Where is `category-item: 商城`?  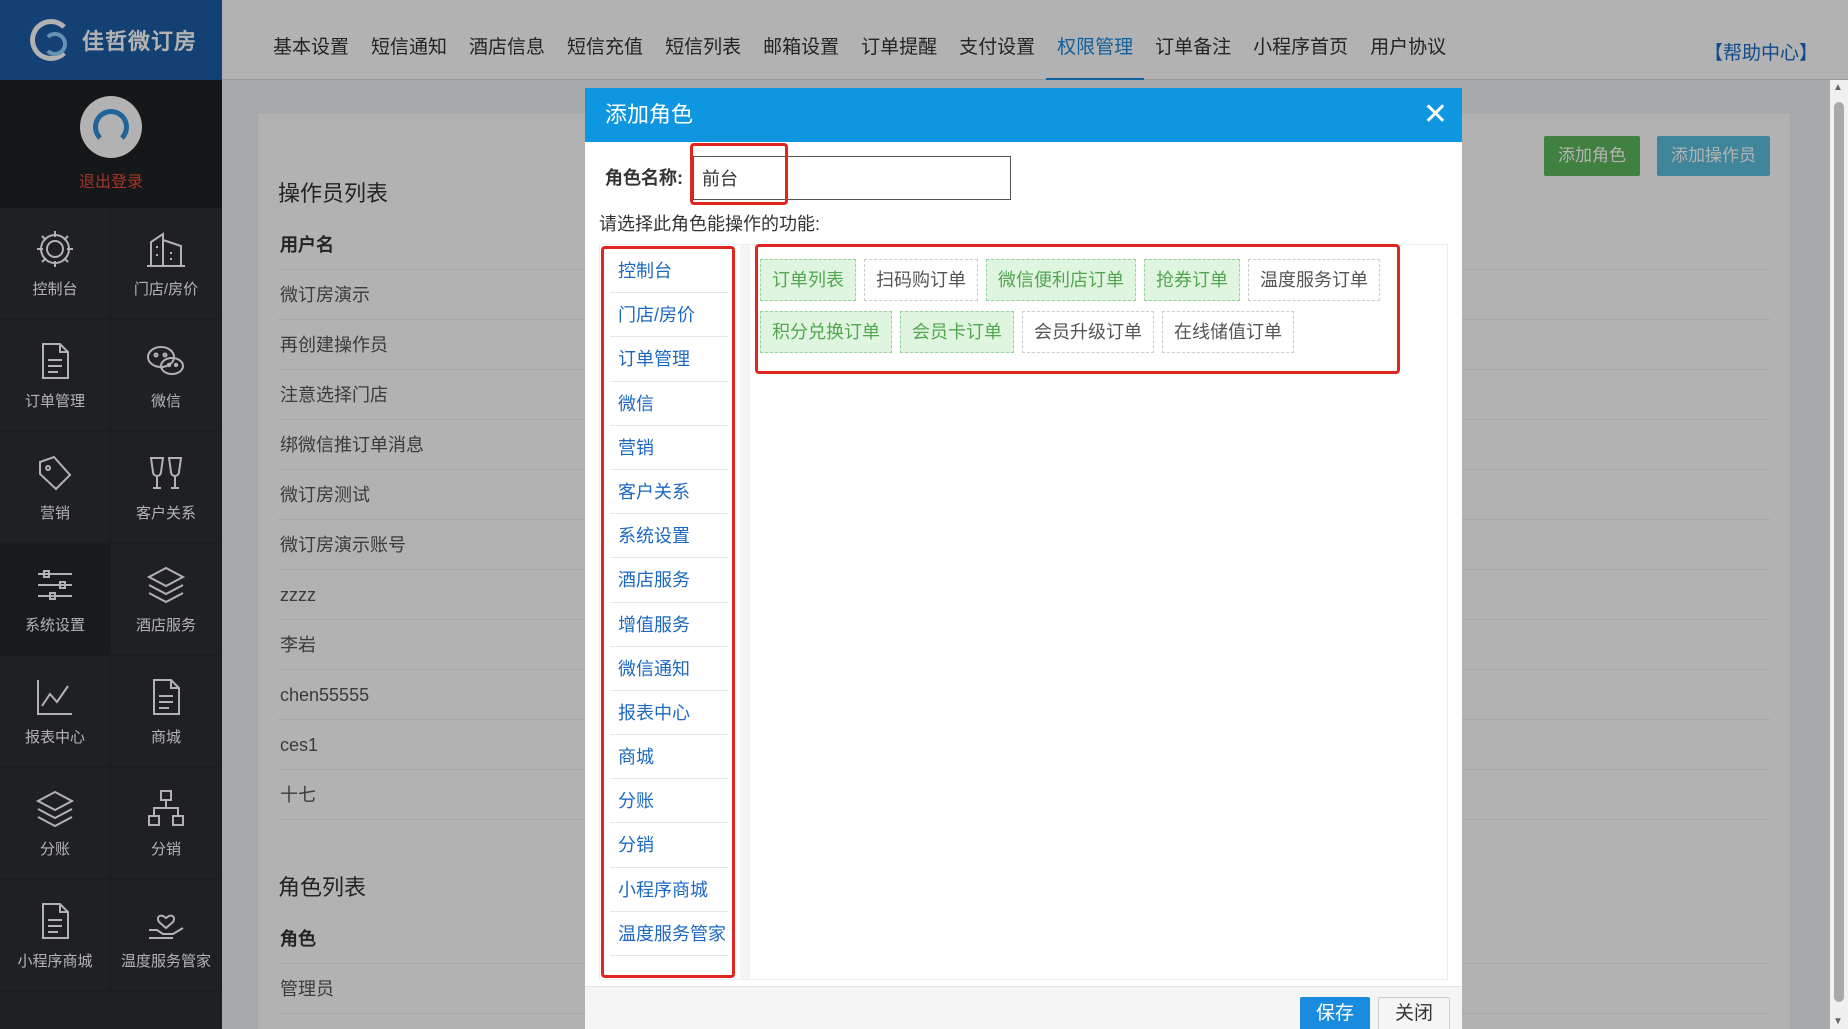 category-item: 商城 is located at coordinates (669, 757).